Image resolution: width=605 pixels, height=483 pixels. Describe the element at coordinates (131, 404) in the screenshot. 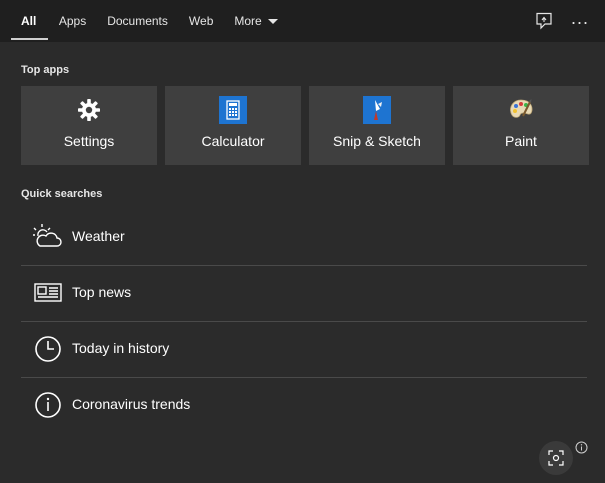

I see `quick-search-label: Coronavirus trends` at that location.